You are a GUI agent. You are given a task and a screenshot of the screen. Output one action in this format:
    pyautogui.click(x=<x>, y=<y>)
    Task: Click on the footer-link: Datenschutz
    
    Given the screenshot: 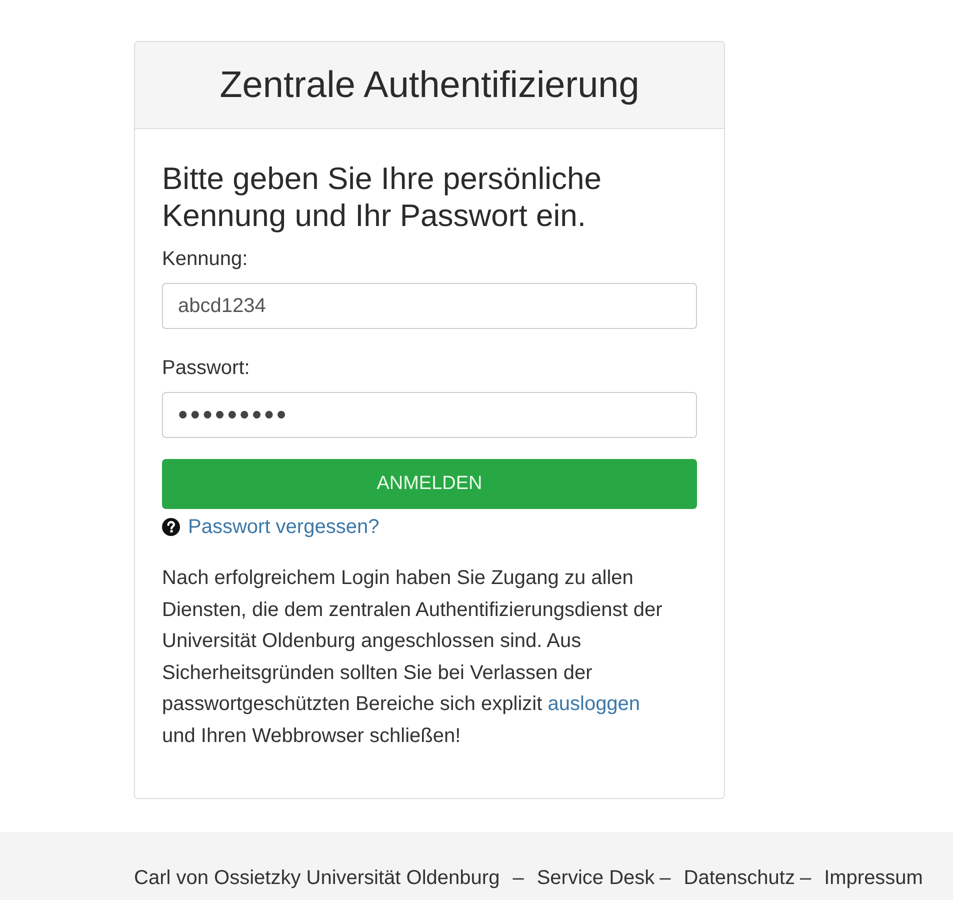 What is the action you would take?
    pyautogui.click(x=739, y=878)
    